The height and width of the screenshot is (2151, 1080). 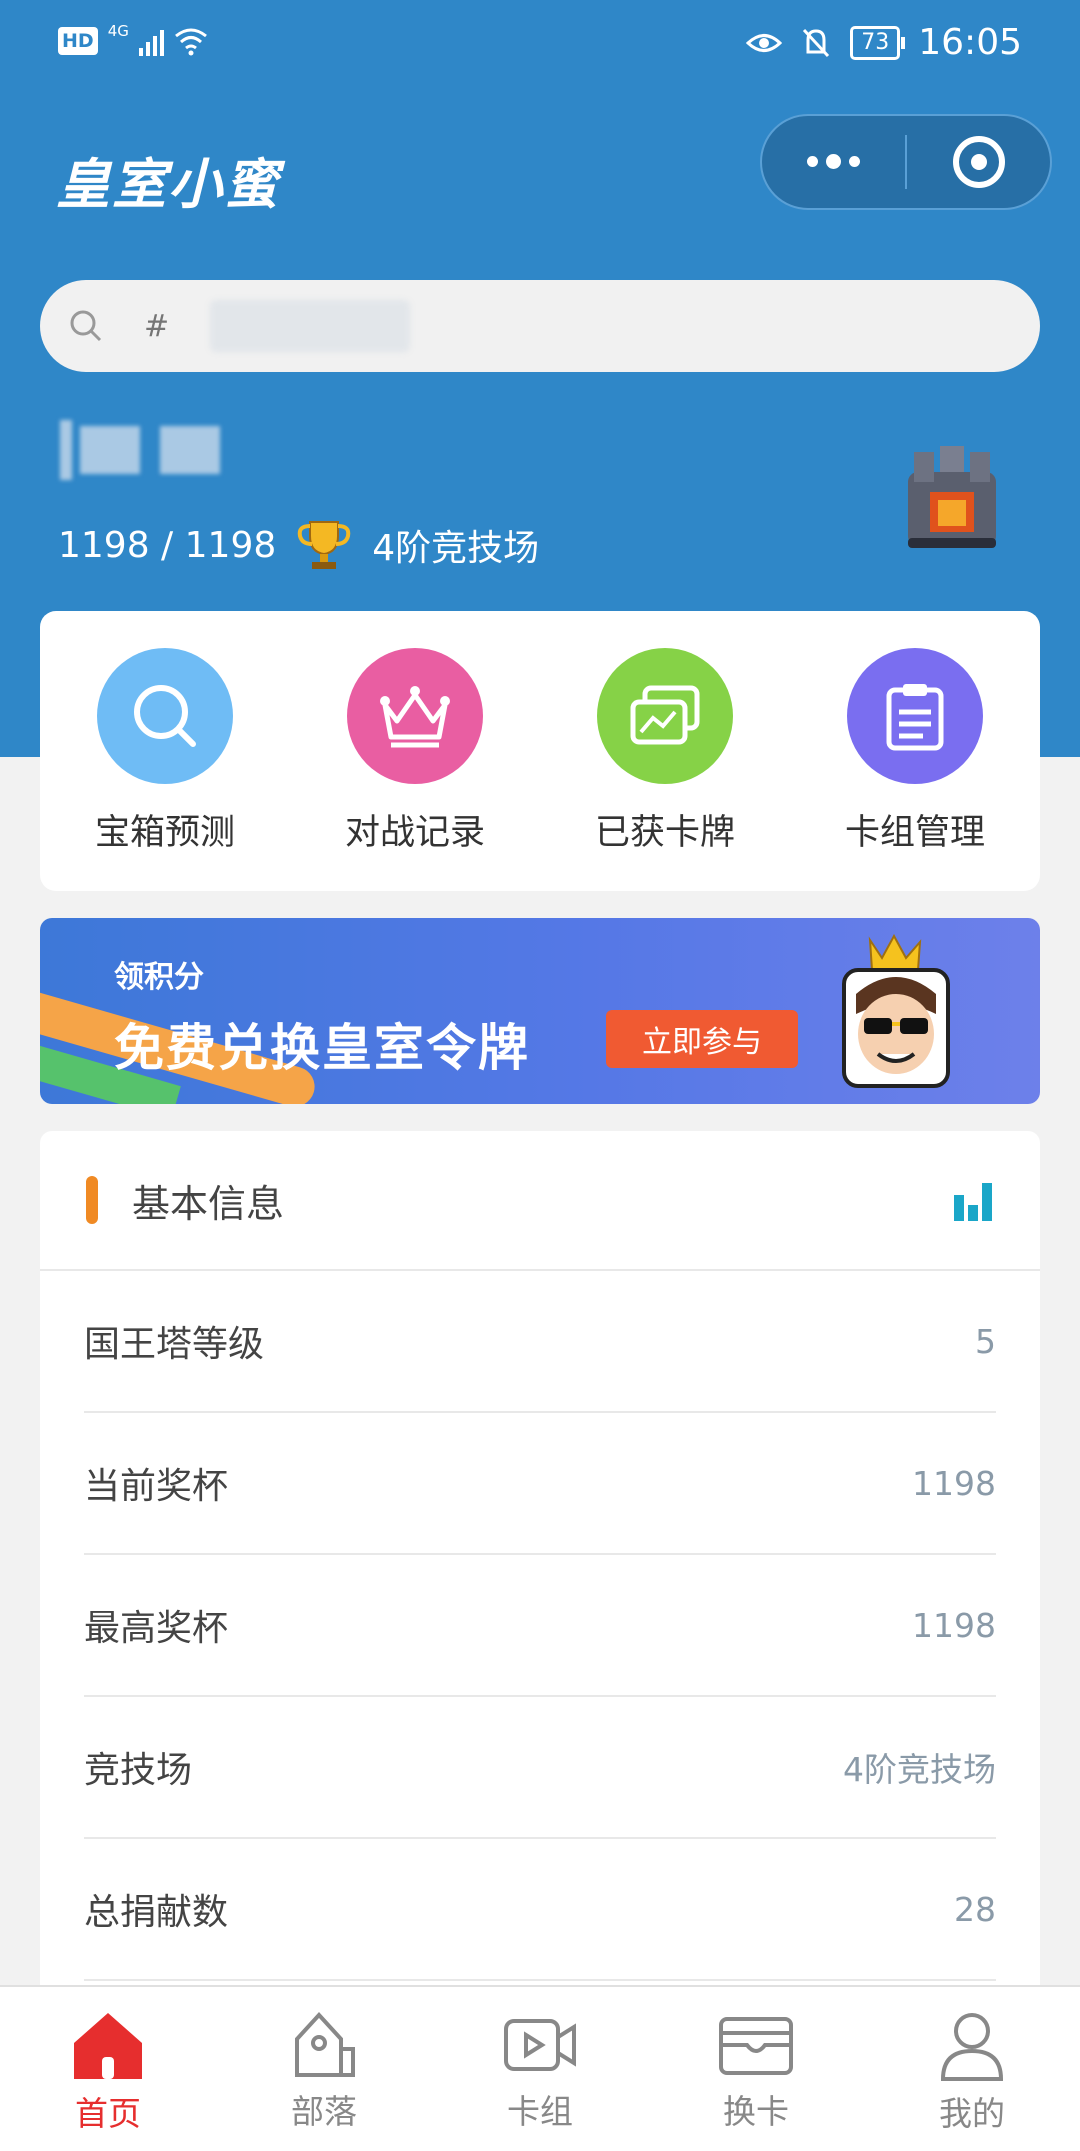 I want to click on row-value: 4阶竞技场, so click(x=919, y=1769).